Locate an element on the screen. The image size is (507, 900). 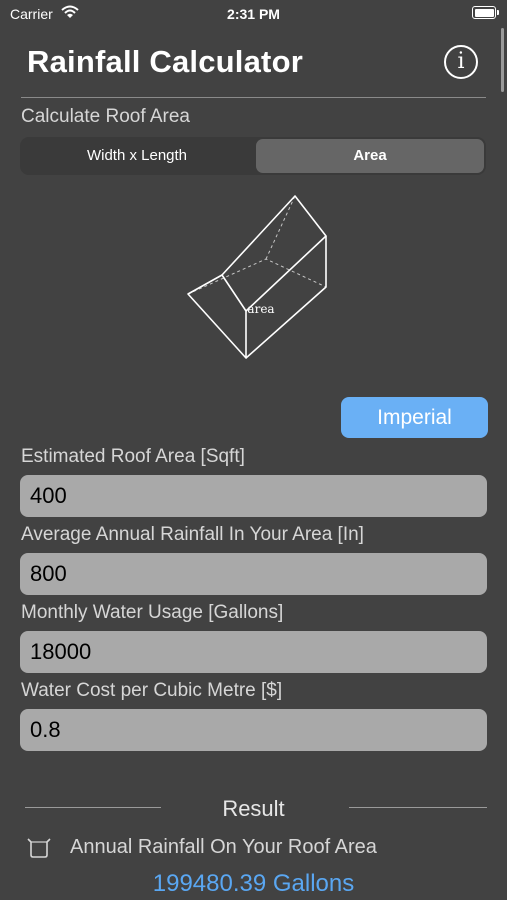
info-icon: i is located at coordinates (461, 61).